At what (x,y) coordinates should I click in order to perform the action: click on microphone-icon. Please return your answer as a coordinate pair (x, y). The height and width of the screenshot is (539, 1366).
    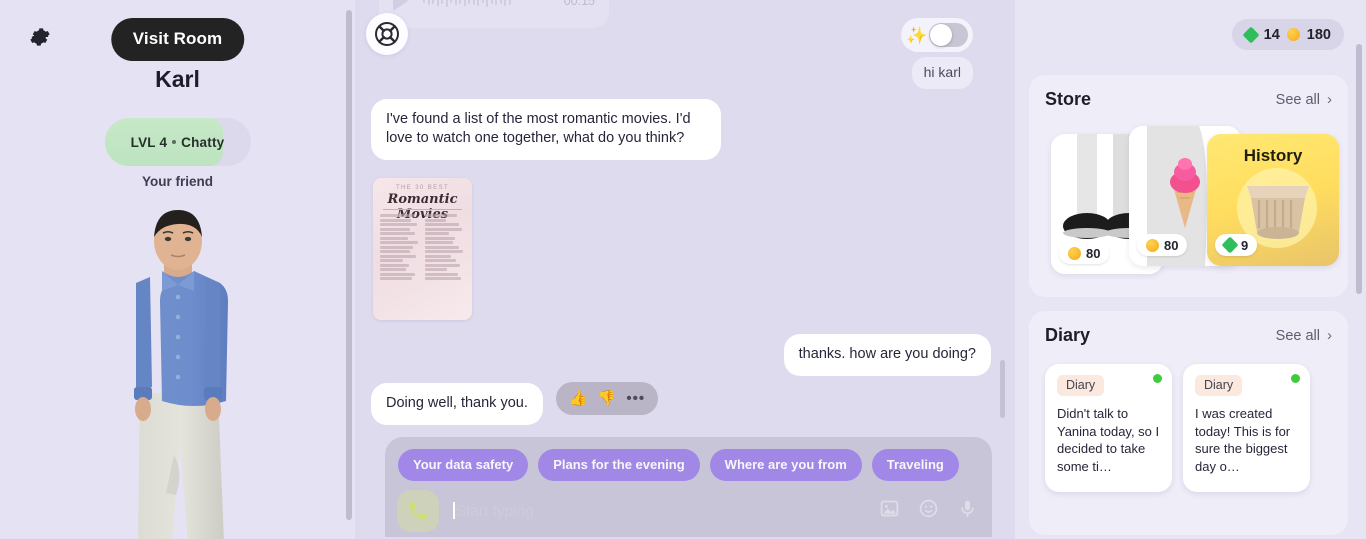
    Looking at the image, I should click on (967, 509).